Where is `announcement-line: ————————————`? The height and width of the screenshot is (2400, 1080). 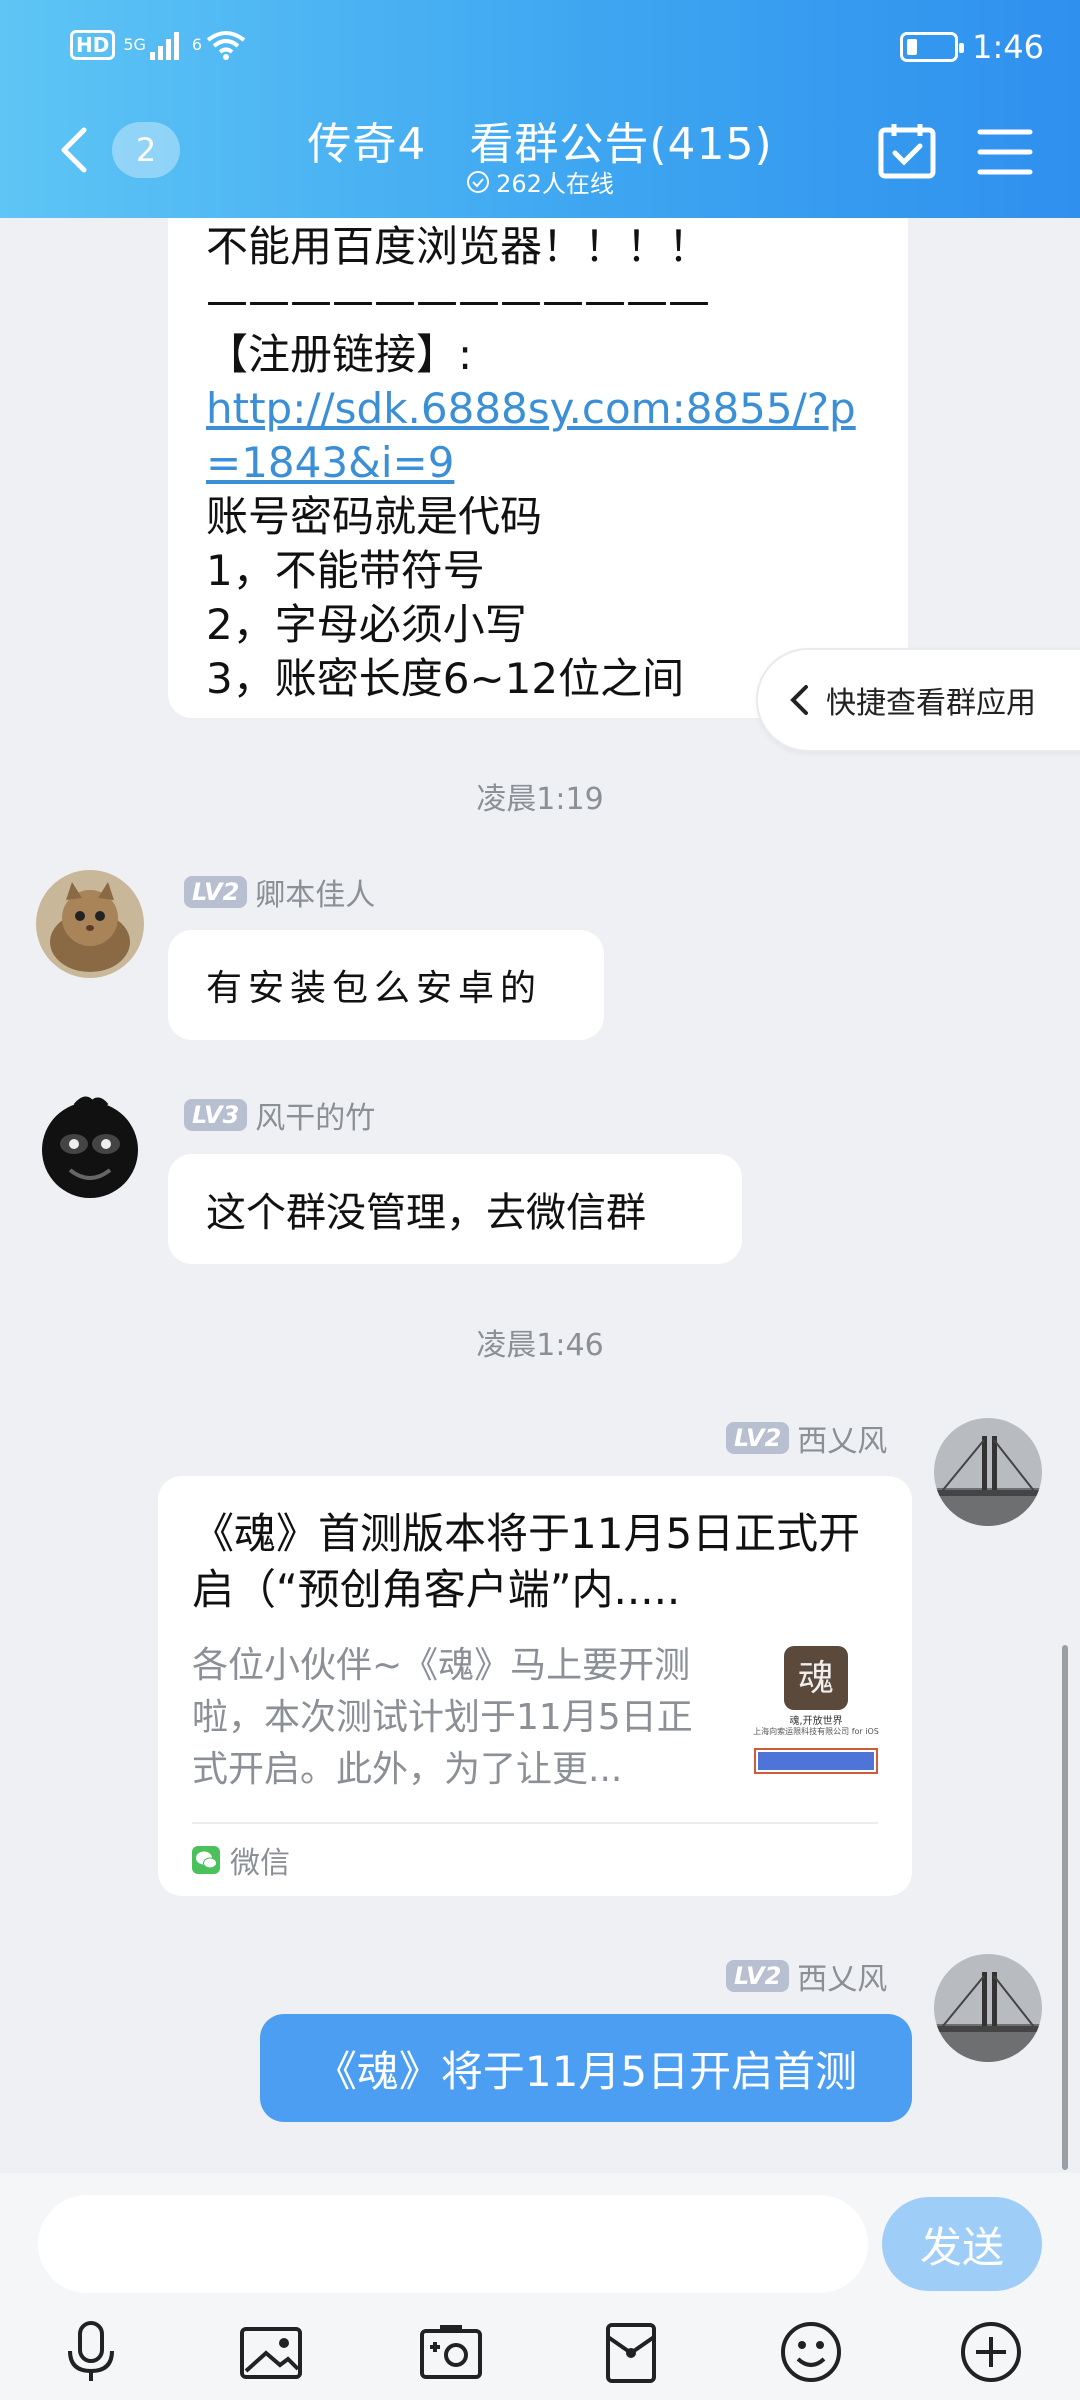
announcement-line: ———————————— is located at coordinates (458, 300).